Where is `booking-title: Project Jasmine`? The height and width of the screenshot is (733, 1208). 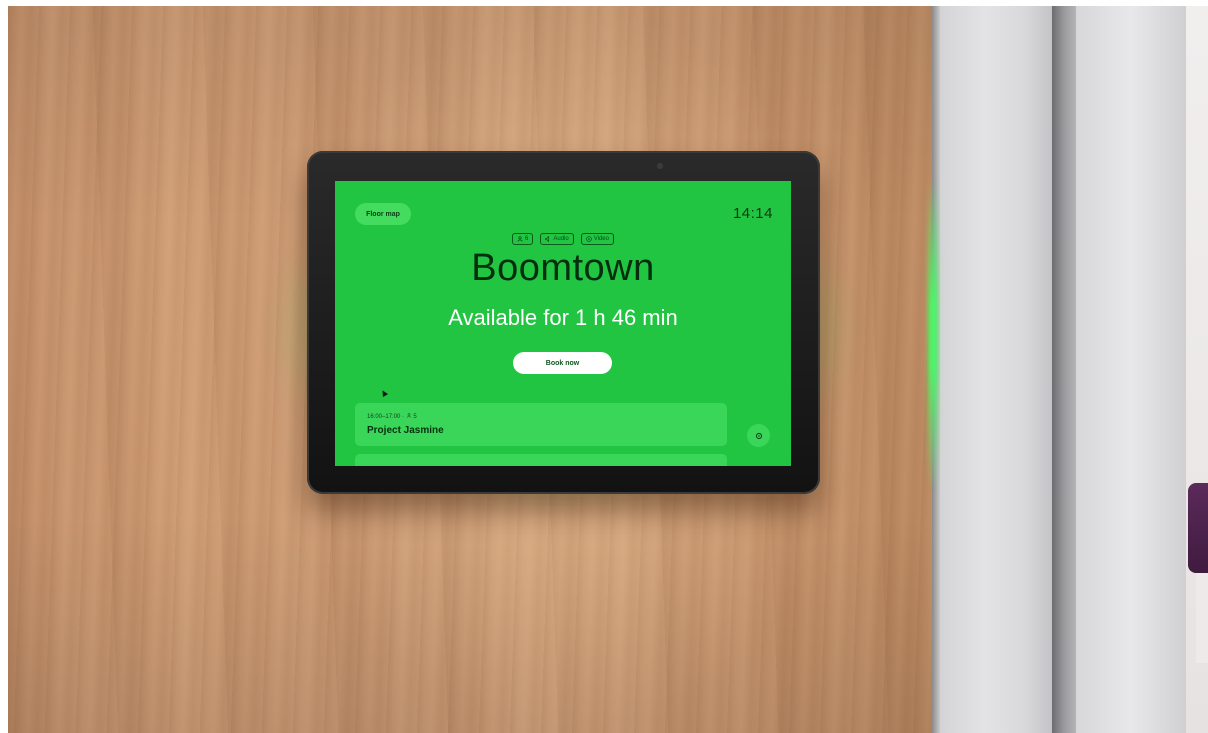 booking-title: Project Jasmine is located at coordinates (405, 430).